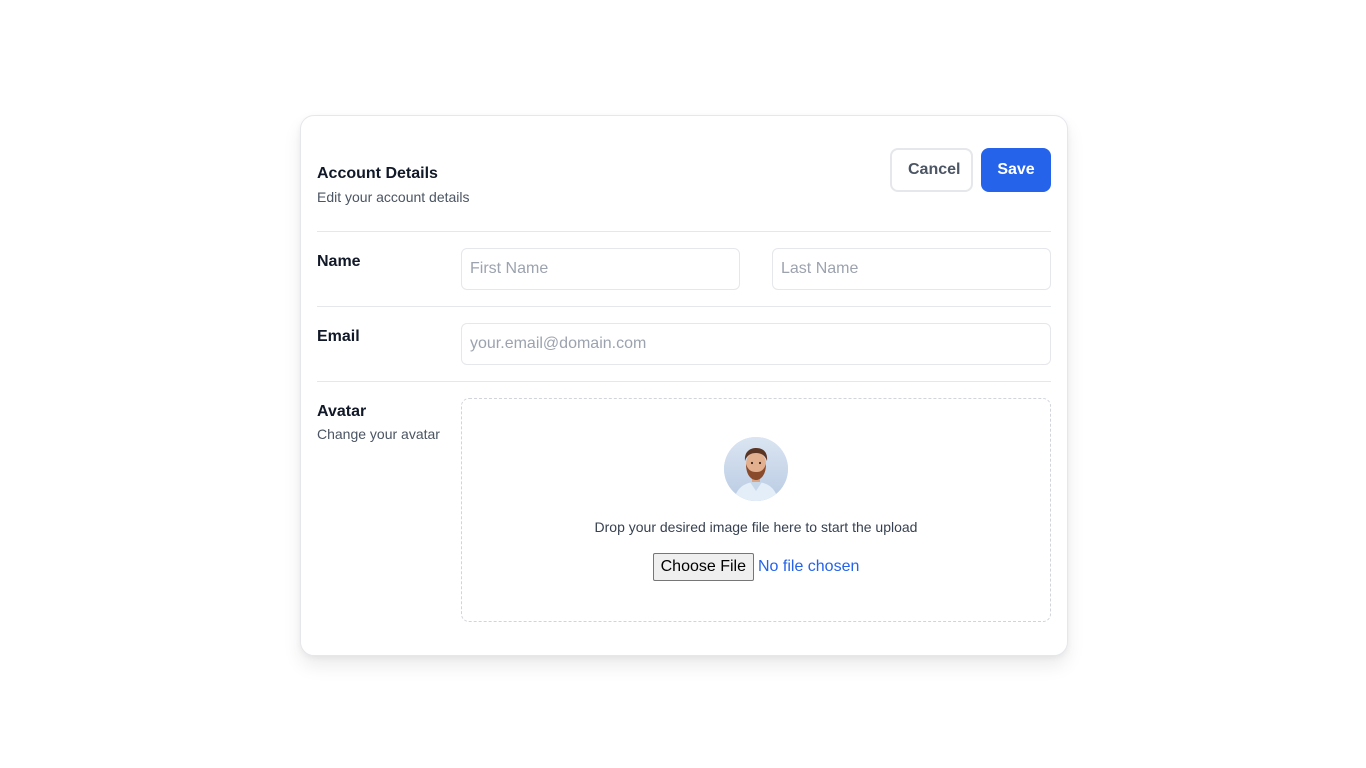 The width and height of the screenshot is (1366, 768). What do you see at coordinates (756, 269) in the screenshot?
I see `name-fields` at bounding box center [756, 269].